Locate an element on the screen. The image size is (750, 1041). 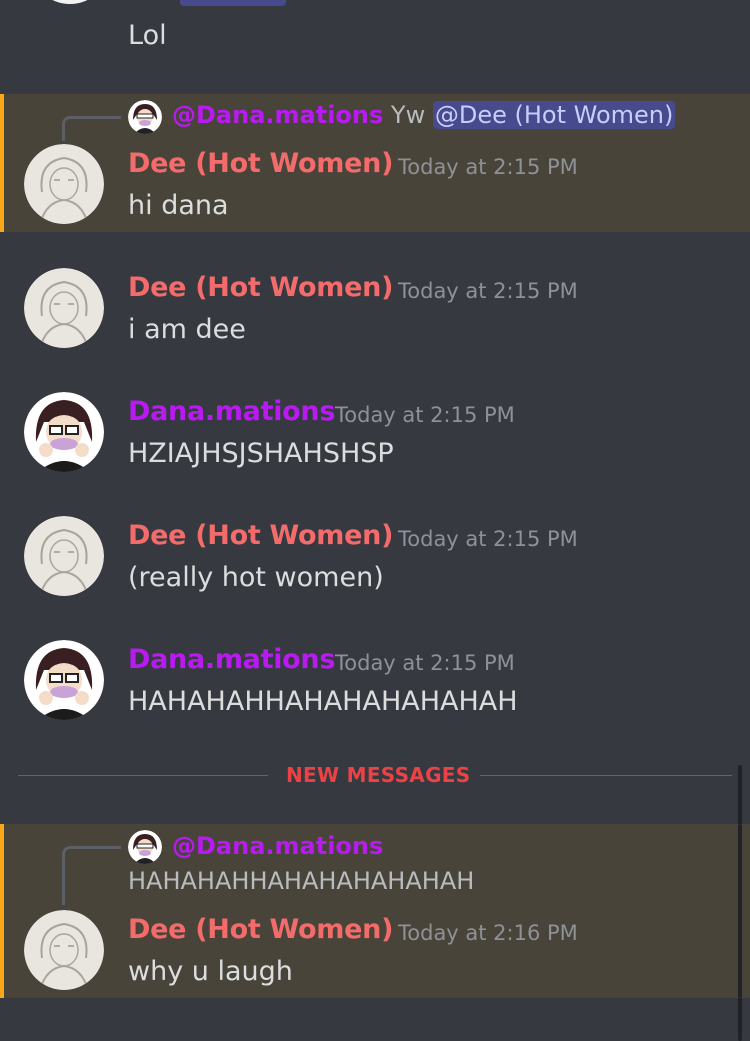
message-text: Lol is located at coordinates (147, 35).